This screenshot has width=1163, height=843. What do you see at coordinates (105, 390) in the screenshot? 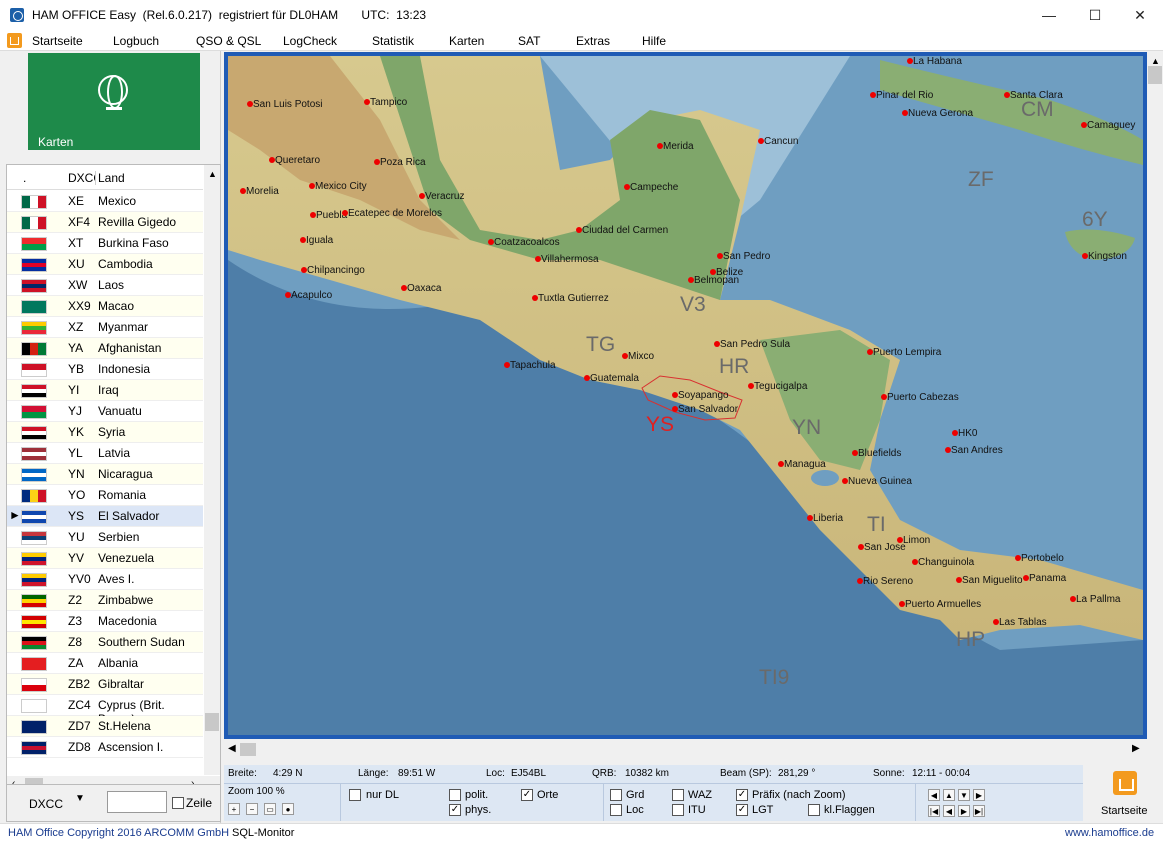
I see `list-row: YI Iraq` at bounding box center [105, 390].